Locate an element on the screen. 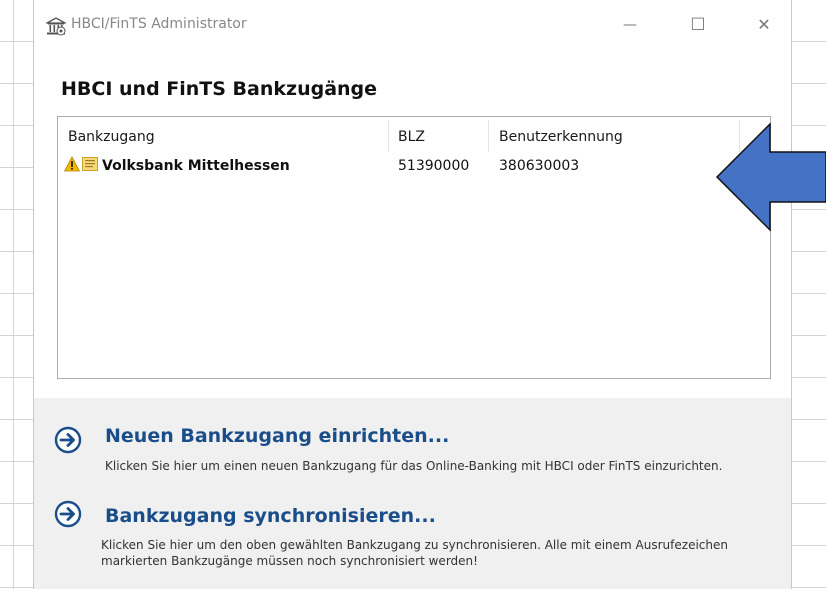 Image resolution: width=826 pixels, height=589 pixels. column-header-bankzugang: Bankzugang is located at coordinates (111, 137).